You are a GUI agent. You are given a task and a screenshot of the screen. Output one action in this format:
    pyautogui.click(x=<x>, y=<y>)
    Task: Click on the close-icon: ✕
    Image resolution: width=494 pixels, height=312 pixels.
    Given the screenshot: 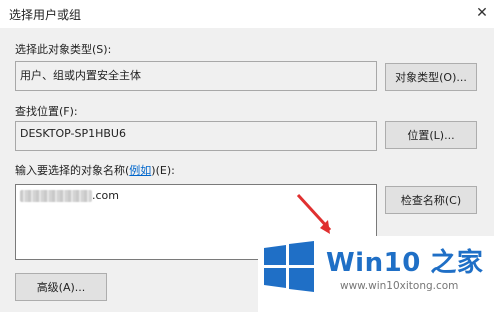 What is the action you would take?
    pyautogui.click(x=482, y=13)
    